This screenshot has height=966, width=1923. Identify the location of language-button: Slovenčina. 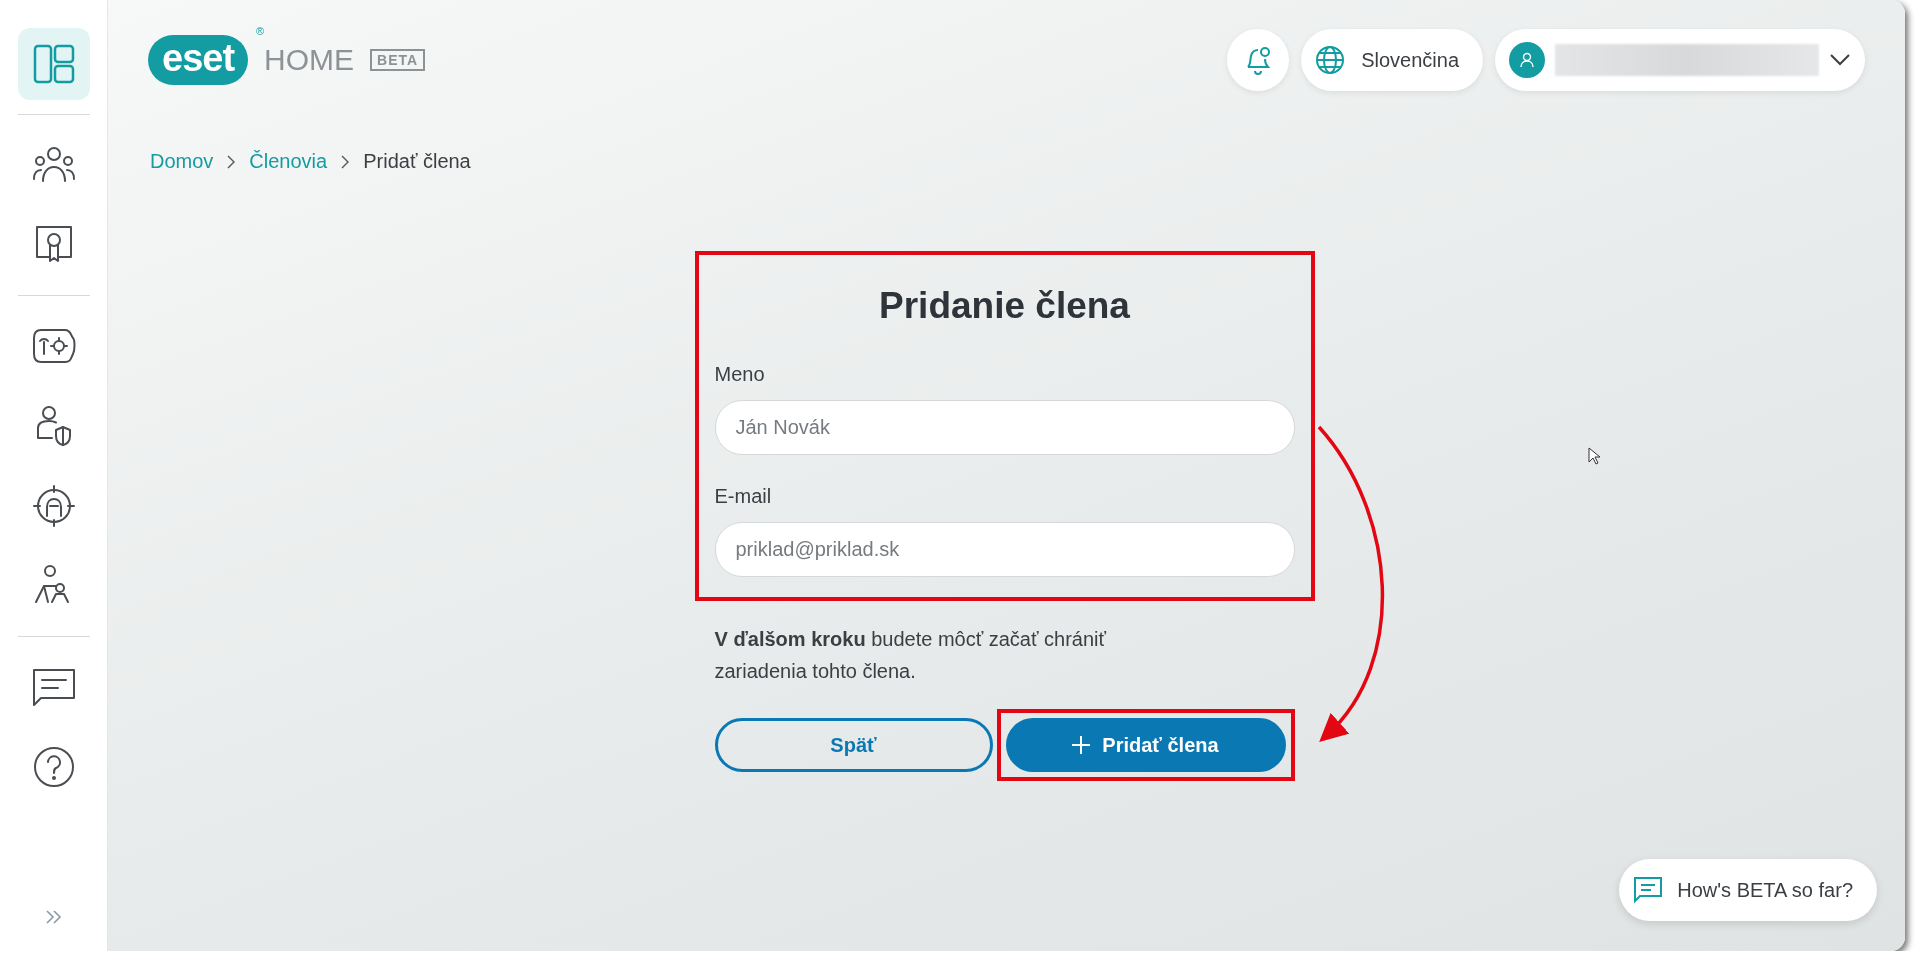
(1392, 60).